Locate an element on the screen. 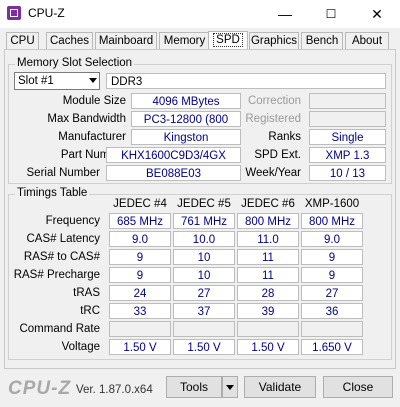 This screenshot has height=407, width=400. cpuz-brand-logo: CPU-Z is located at coordinates (40, 388).